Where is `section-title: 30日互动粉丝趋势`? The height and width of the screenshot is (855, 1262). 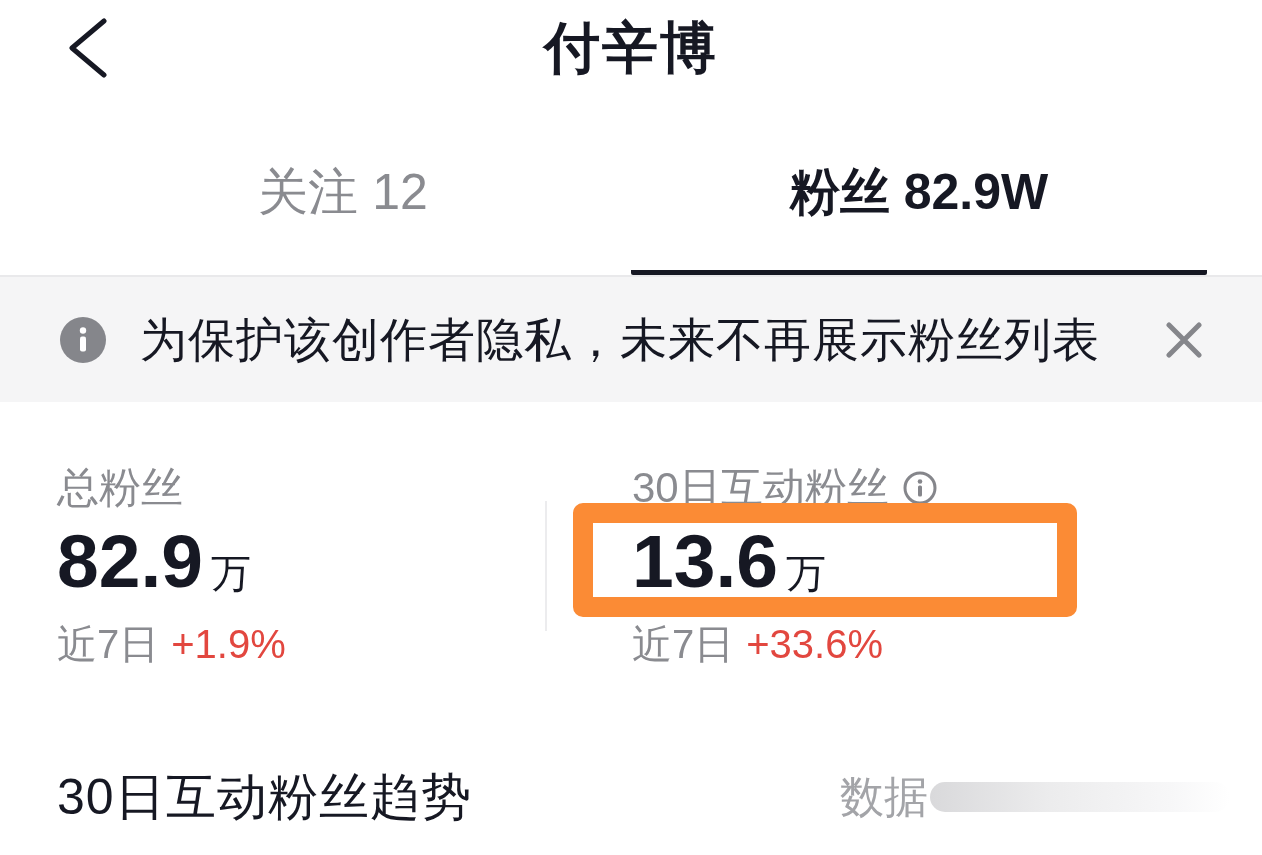 section-title: 30日互动粉丝趋势 is located at coordinates (264, 797).